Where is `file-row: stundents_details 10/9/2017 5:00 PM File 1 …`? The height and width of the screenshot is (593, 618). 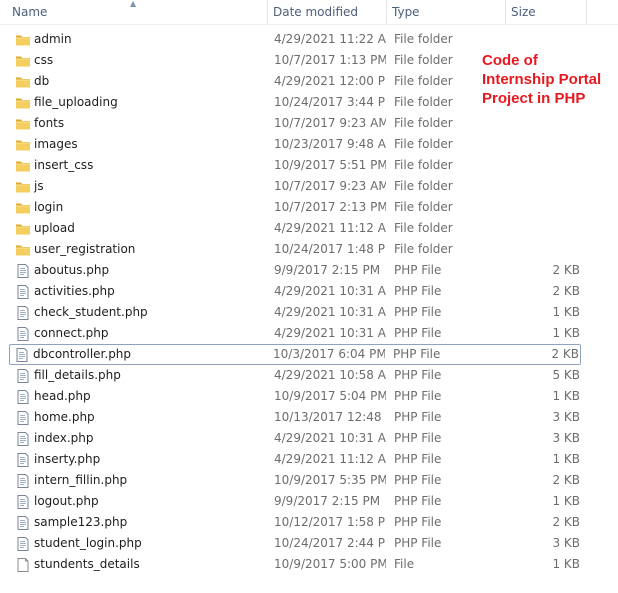 file-row: stundents_details 10/9/2017 5:00 PM File 1 … is located at coordinates (309, 564).